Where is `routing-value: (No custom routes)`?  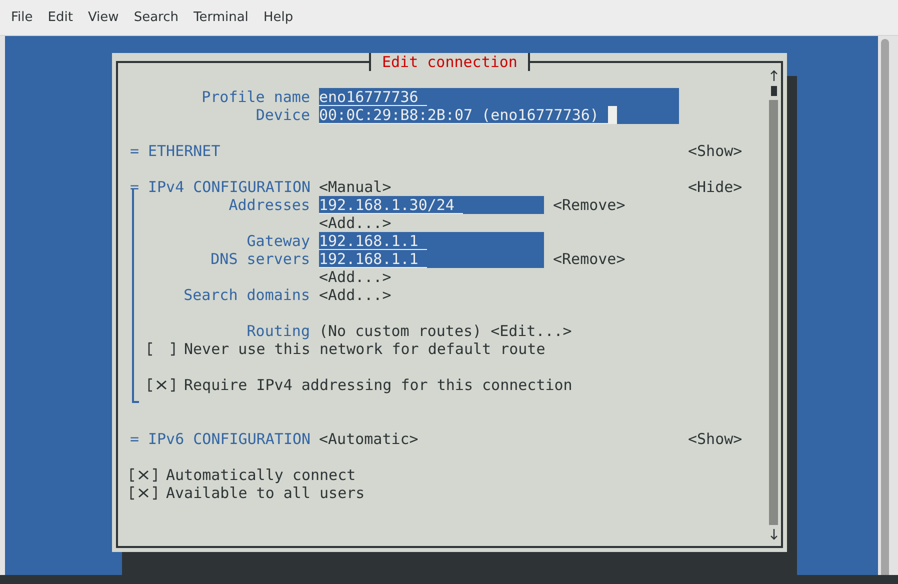 routing-value: (No custom routes) is located at coordinates (400, 331).